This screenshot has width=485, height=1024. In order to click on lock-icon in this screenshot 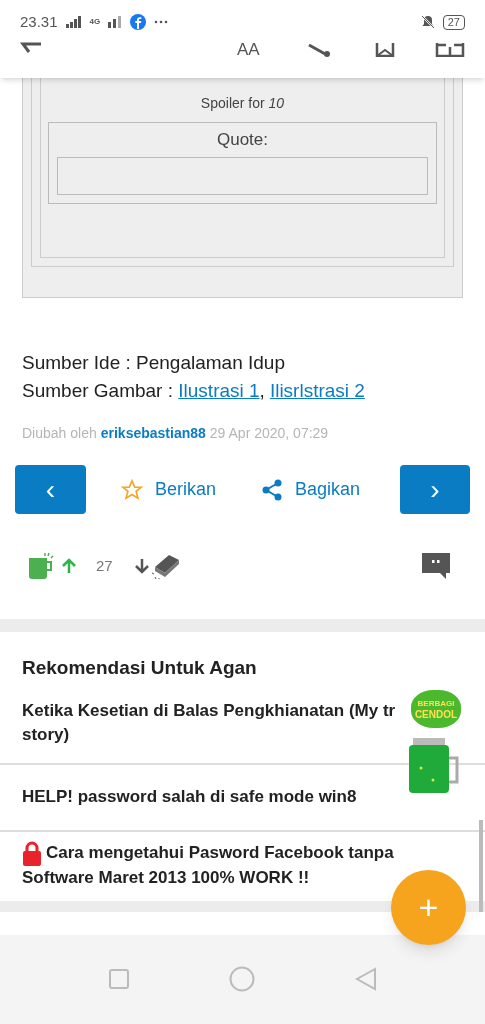, I will do `click(32, 853)`.